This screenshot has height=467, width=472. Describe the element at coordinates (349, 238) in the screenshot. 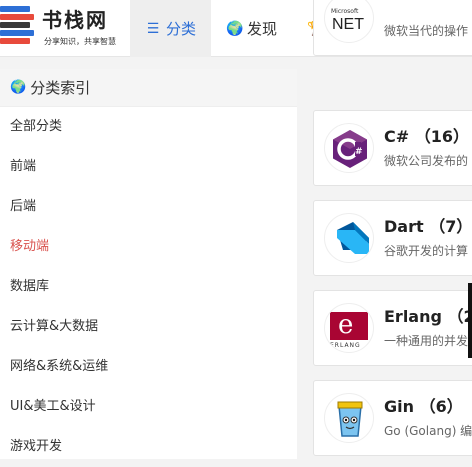

I see `dart-logo-icon` at that location.